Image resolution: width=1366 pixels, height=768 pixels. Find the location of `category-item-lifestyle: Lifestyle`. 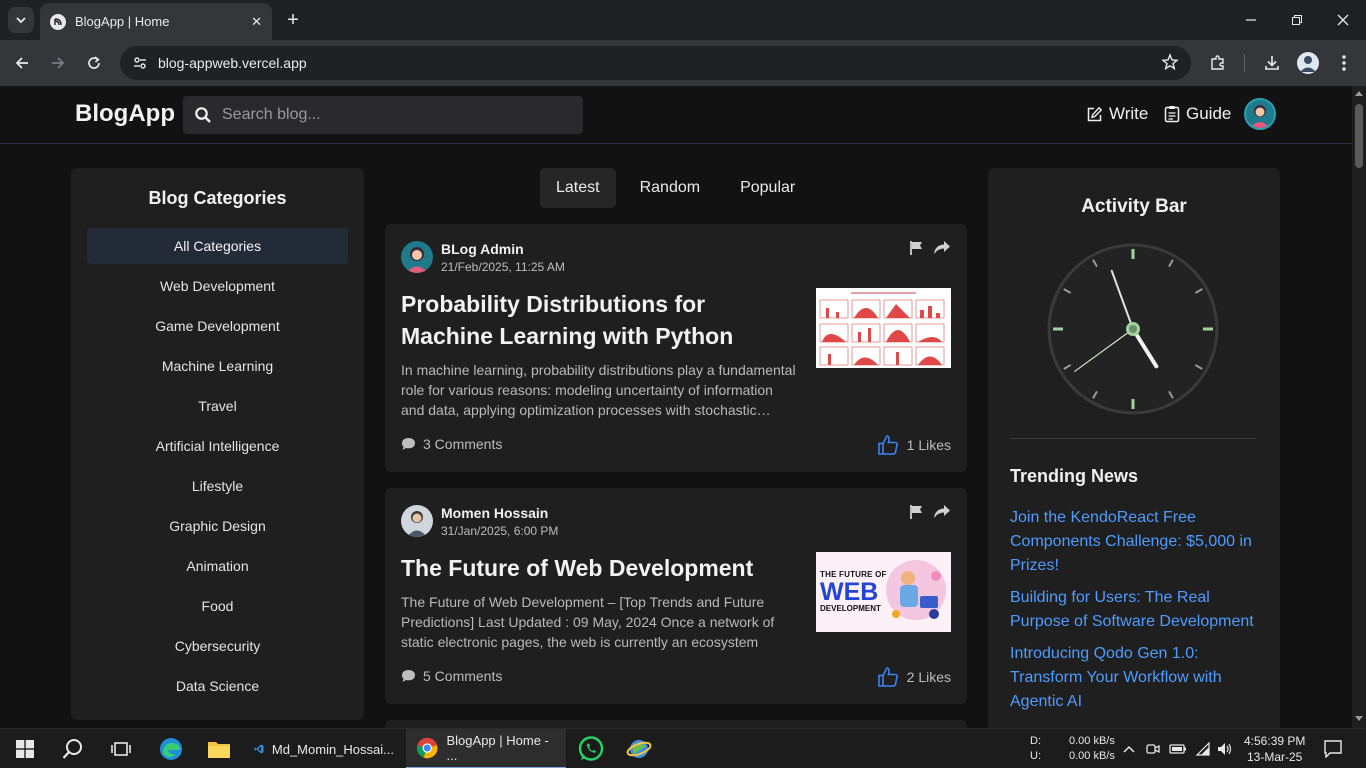

category-item-lifestyle: Lifestyle is located at coordinates (217, 486).